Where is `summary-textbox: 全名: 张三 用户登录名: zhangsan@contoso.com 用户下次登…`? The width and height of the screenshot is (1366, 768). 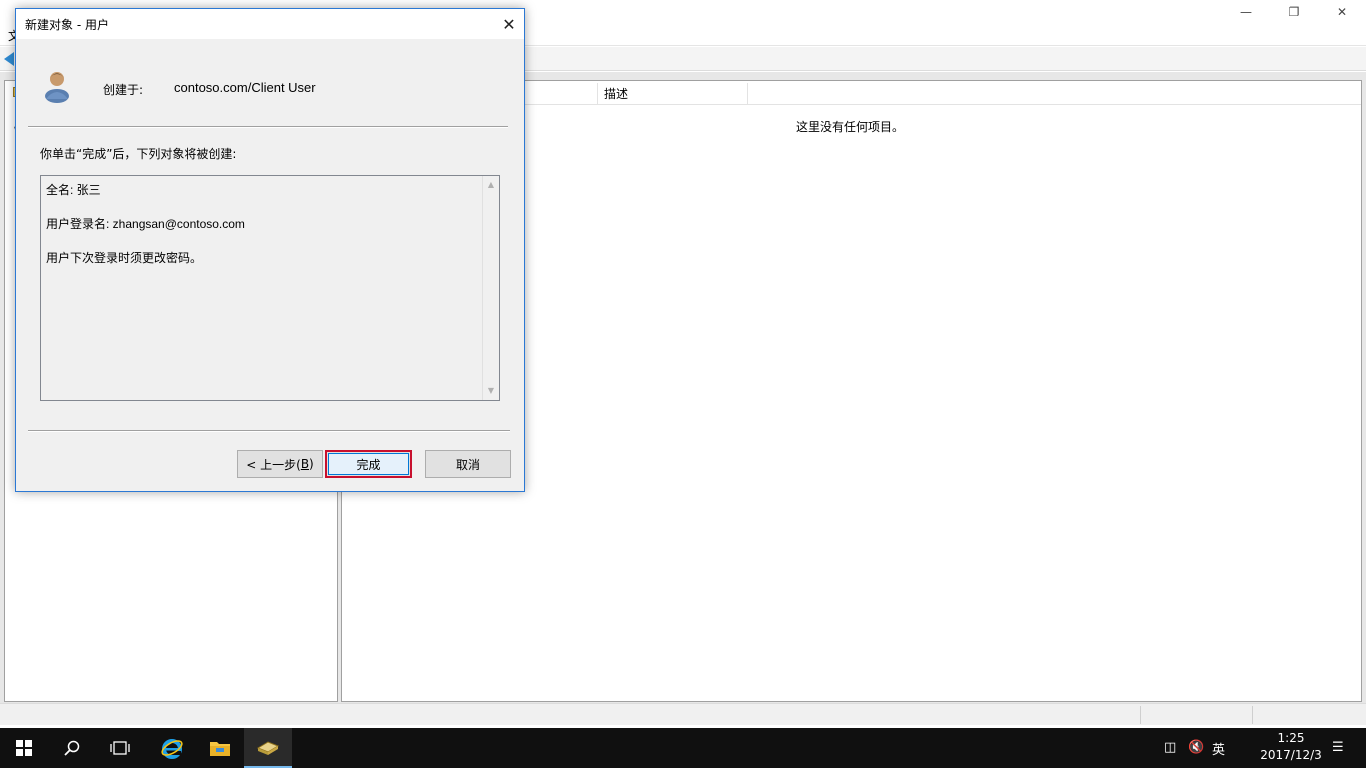
summary-textbox: 全名: 张三 用户登录名: zhangsan@contoso.com 用户下次登… is located at coordinates (270, 288).